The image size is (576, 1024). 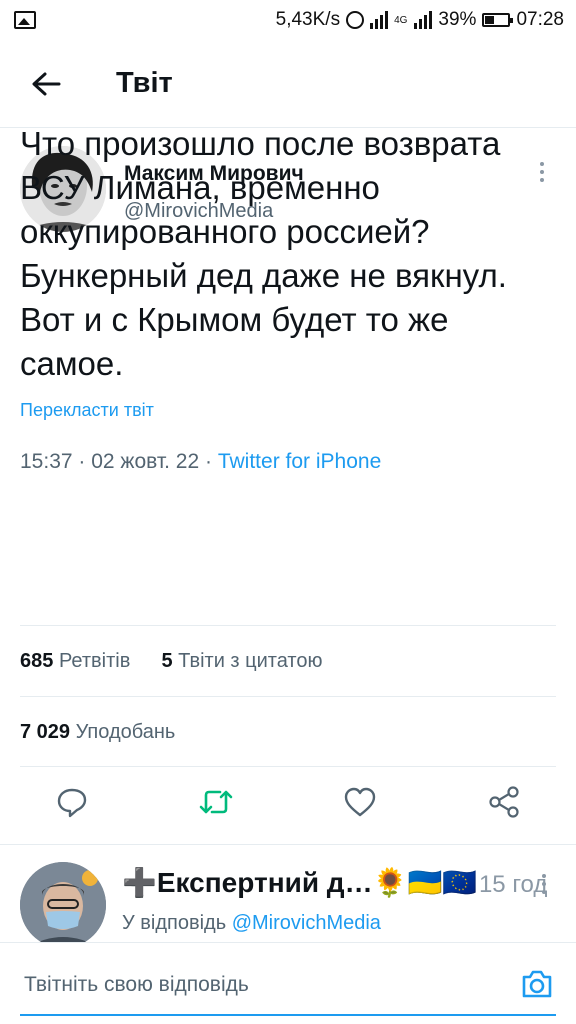 What do you see at coordinates (167, 661) in the screenshot?
I see `quotes-count: 5` at bounding box center [167, 661].